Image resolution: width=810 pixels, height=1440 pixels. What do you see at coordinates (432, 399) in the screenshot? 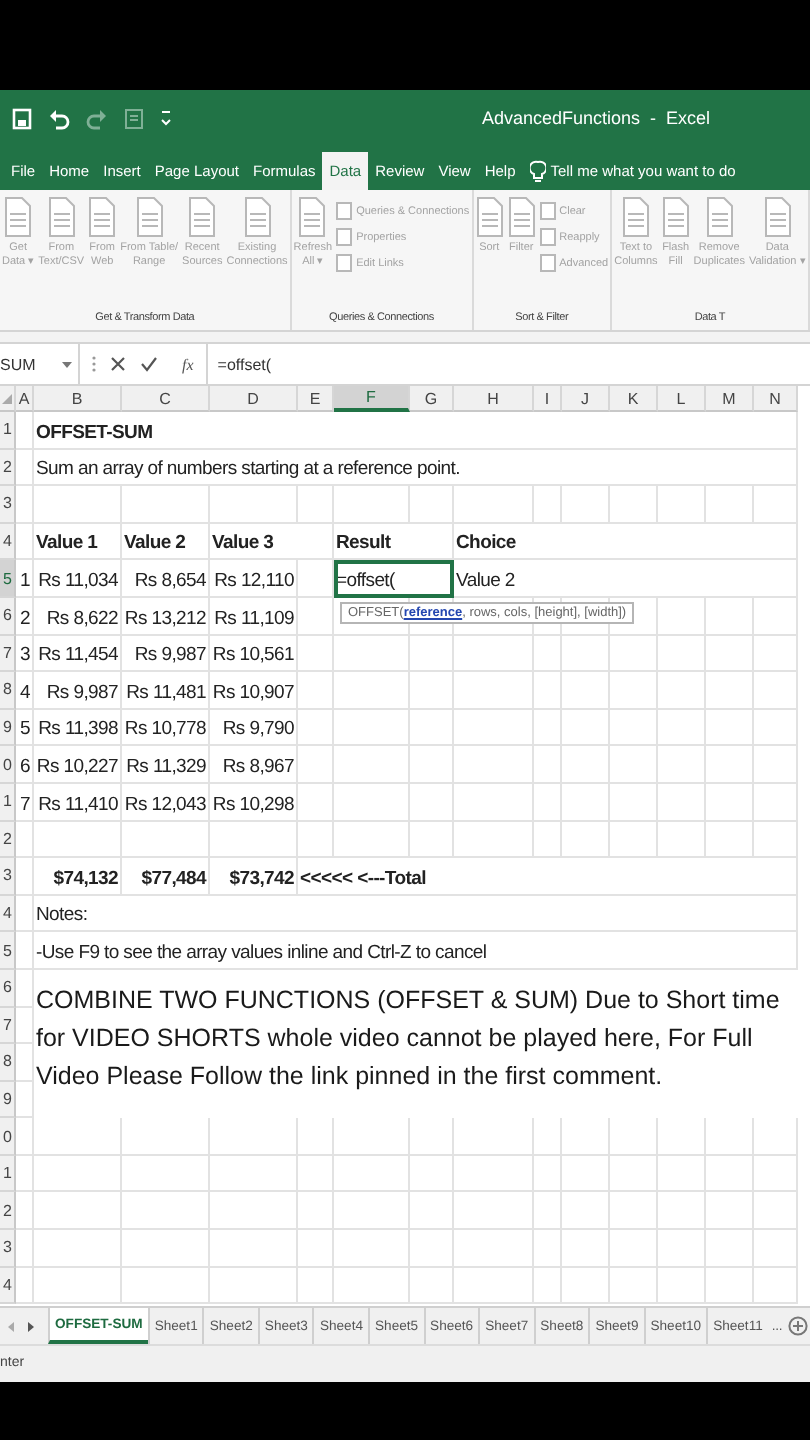
I see `column-header: G` at bounding box center [432, 399].